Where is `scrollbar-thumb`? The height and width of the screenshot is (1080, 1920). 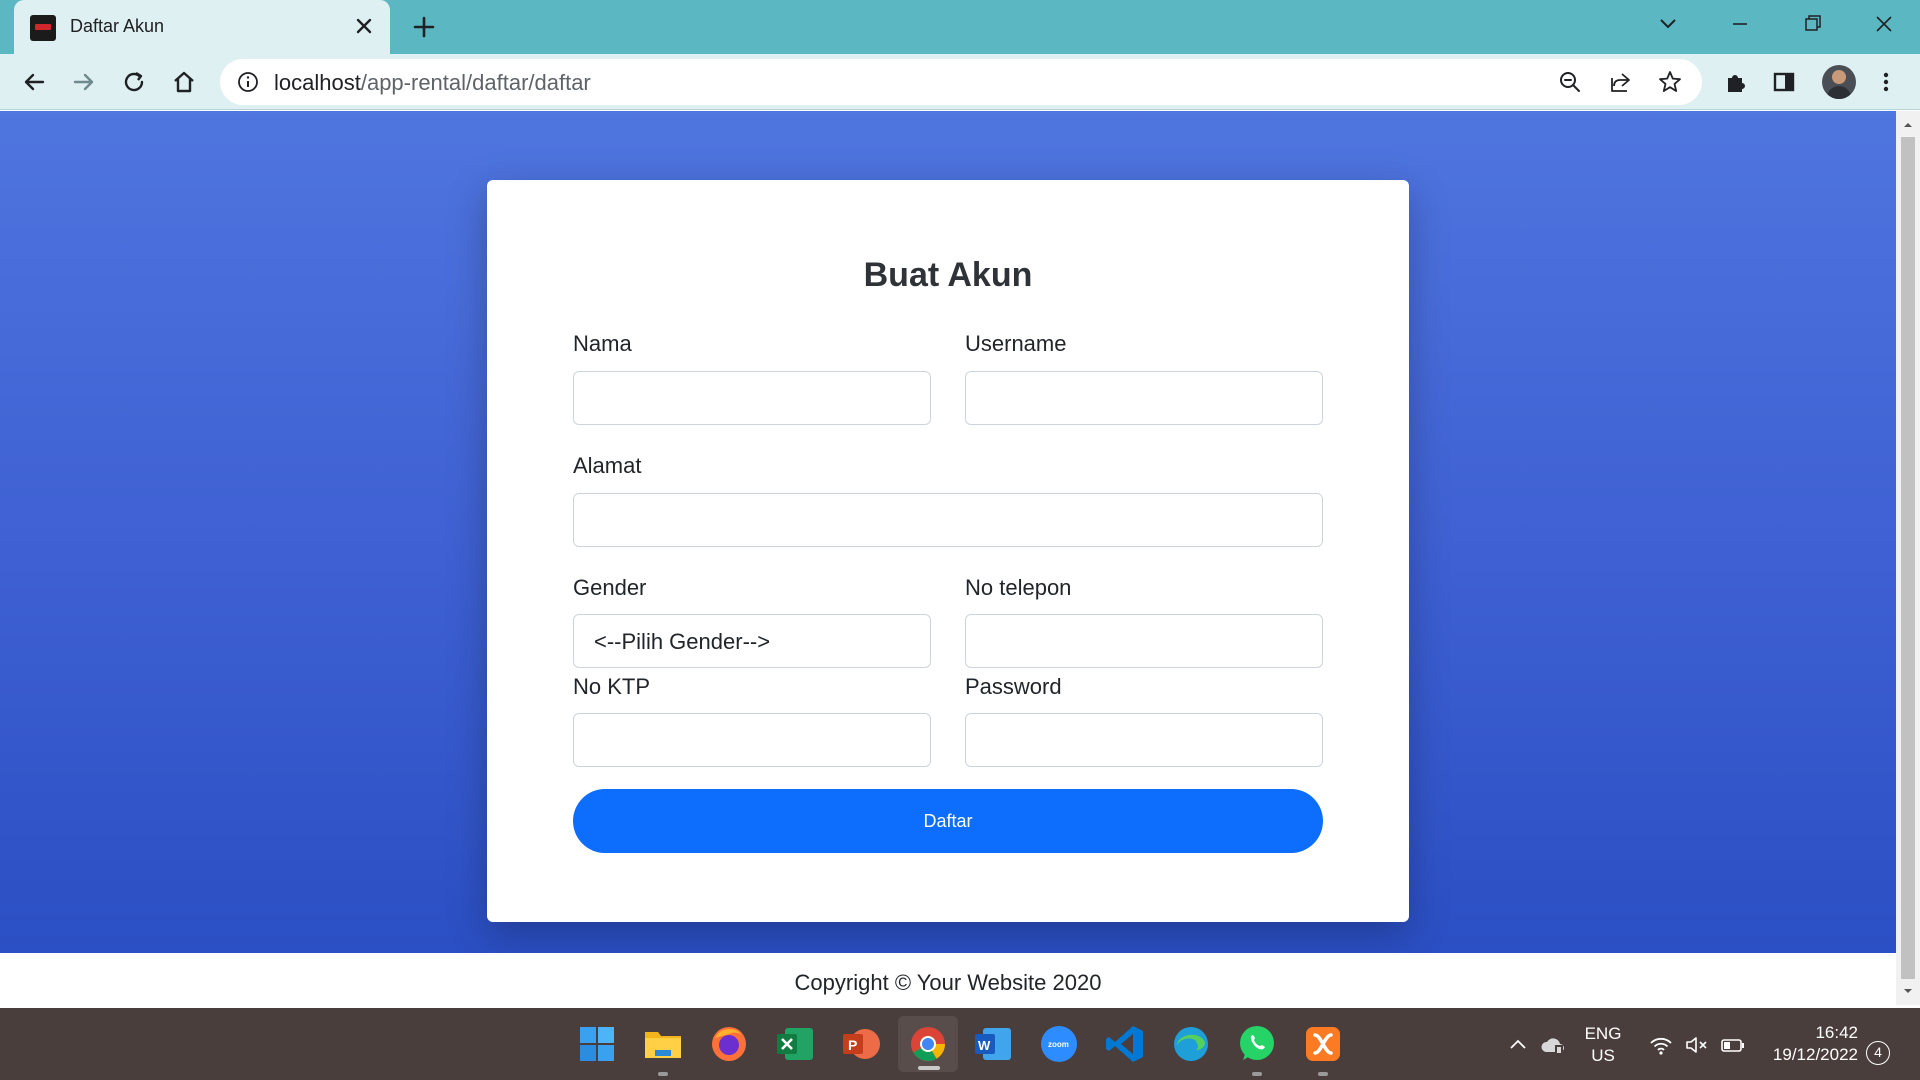
scrollbar-thumb is located at coordinates (1908, 558).